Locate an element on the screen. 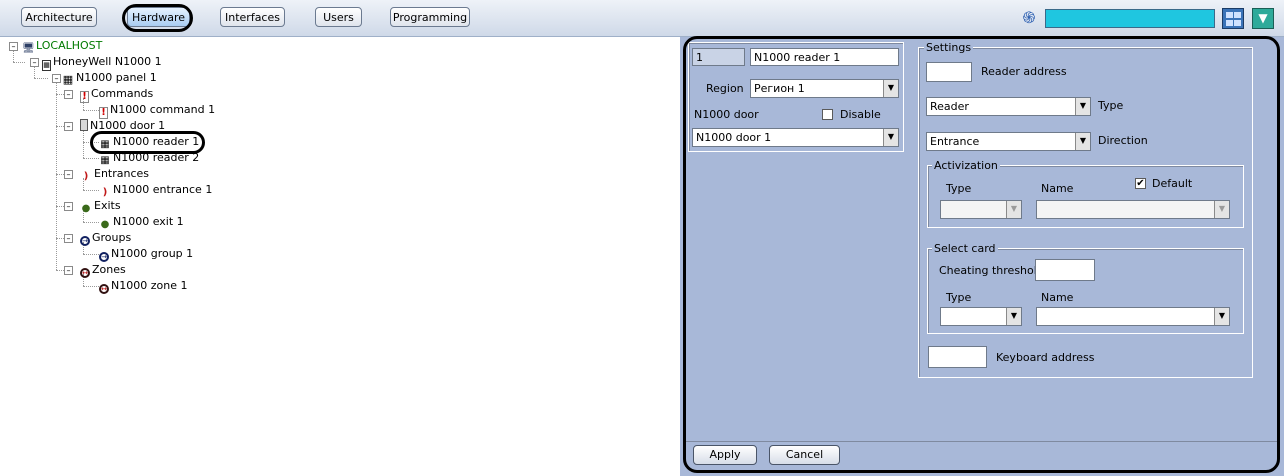 The height and width of the screenshot is (476, 1284). tree-node-reader-2: ▦ N1000 reader 2 is located at coordinates (149, 158).